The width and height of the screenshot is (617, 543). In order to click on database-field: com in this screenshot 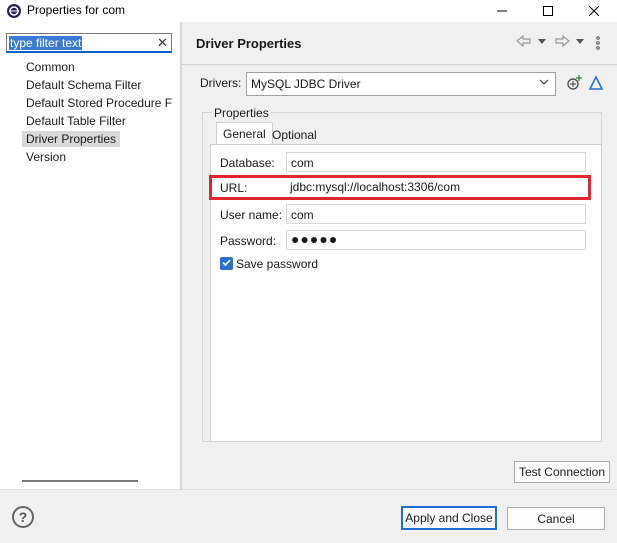, I will do `click(436, 162)`.